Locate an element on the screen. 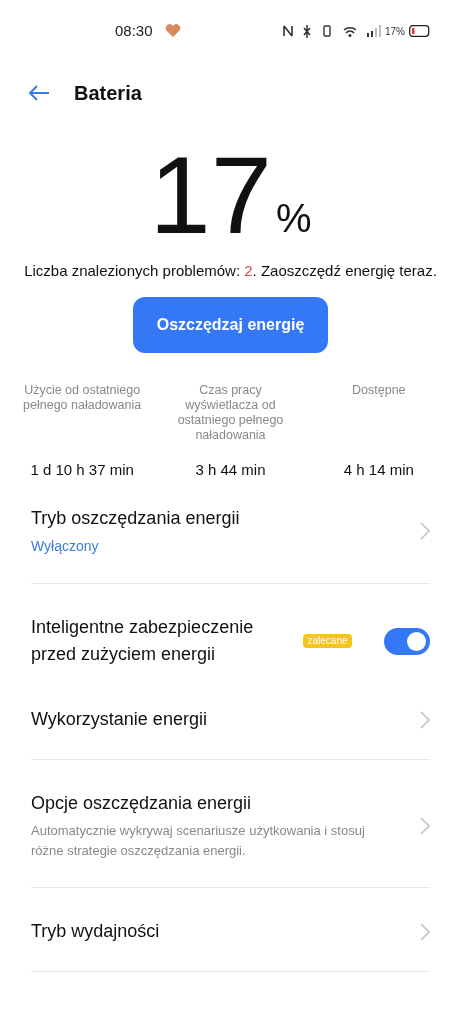  stat-value: 3 h 44 min is located at coordinates (230, 469).